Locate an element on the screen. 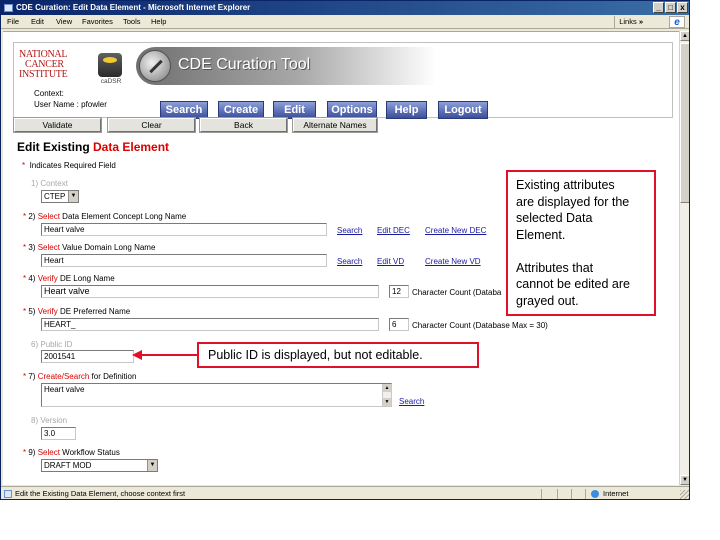 Image resolution: width=720 pixels, height=540 pixels. chevron-icon: » is located at coordinates (640, 21).